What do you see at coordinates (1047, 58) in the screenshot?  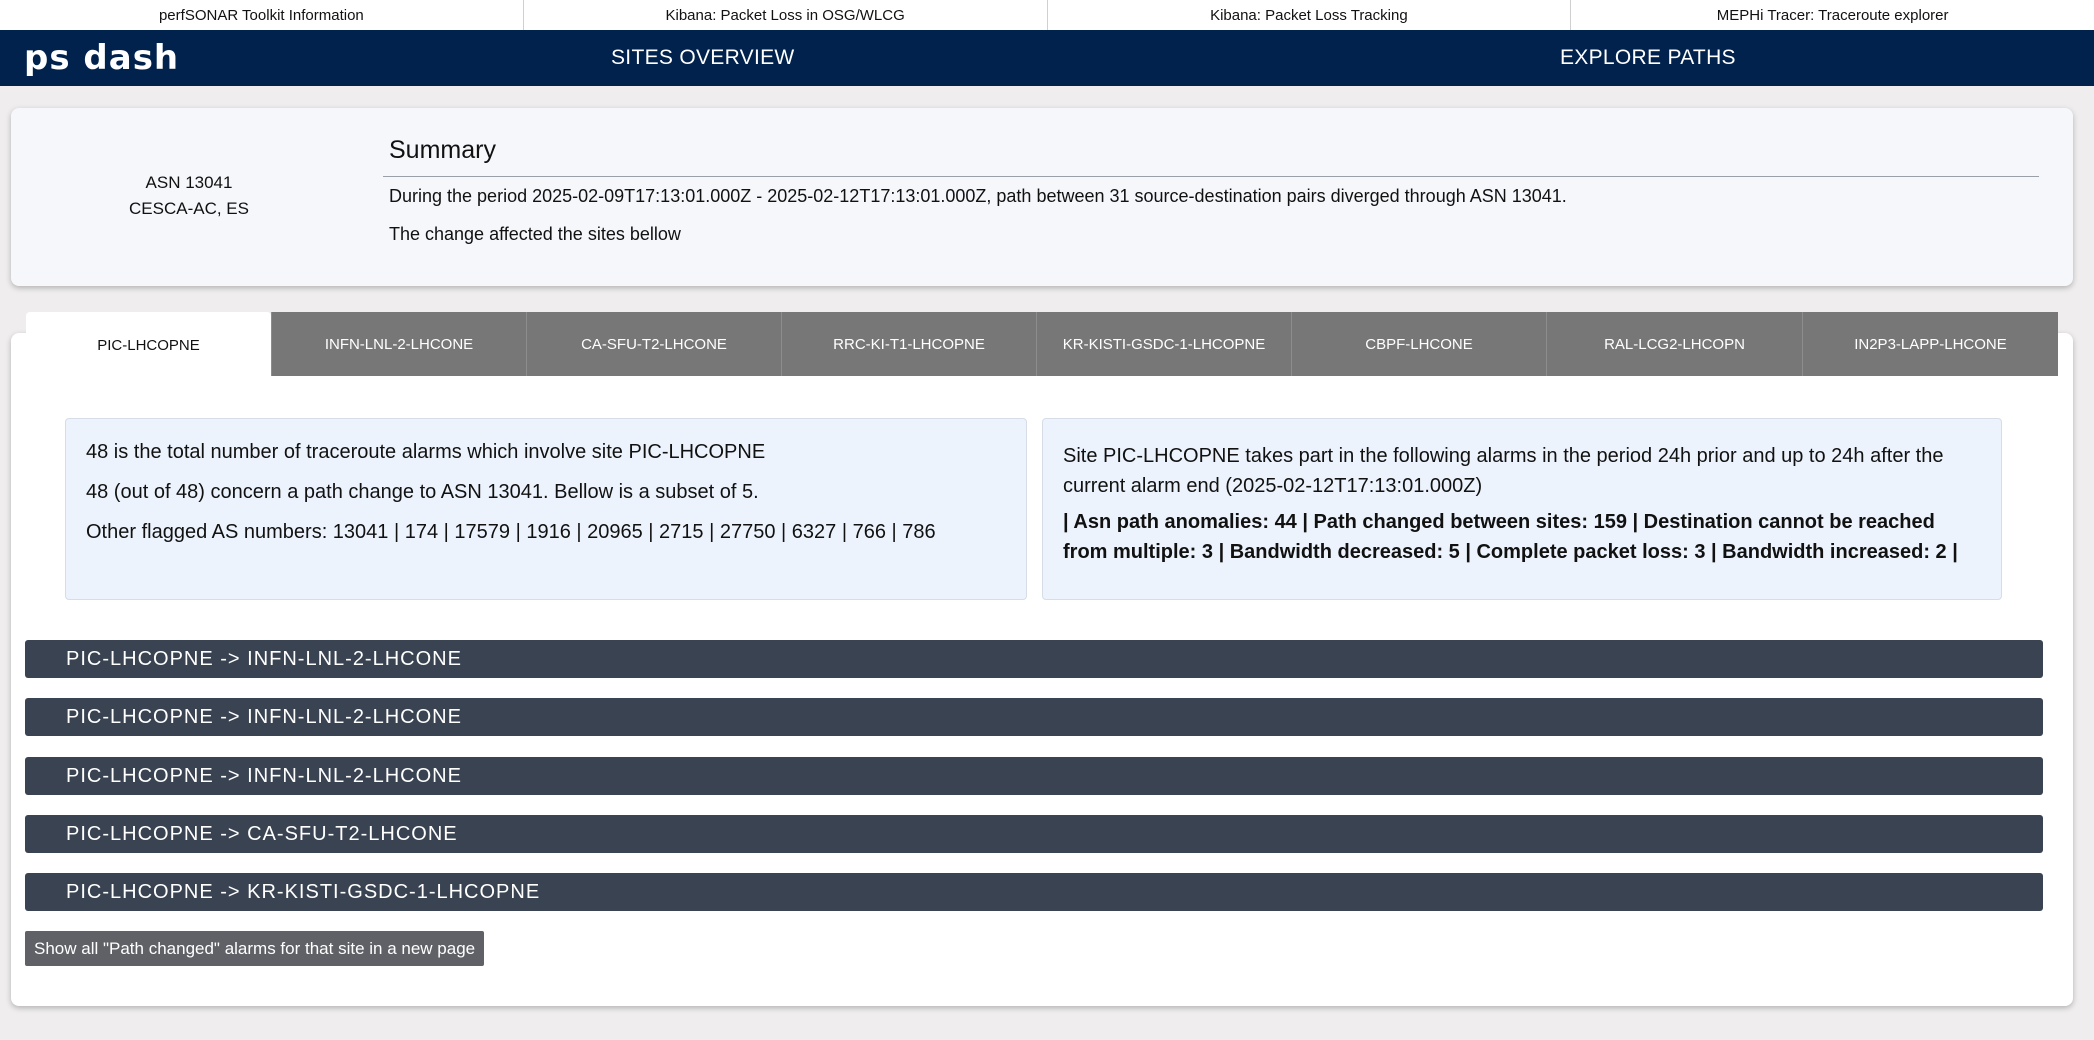 I see `navbar: ps dash SITES OVERVIEW EXPLORE PATHS` at bounding box center [1047, 58].